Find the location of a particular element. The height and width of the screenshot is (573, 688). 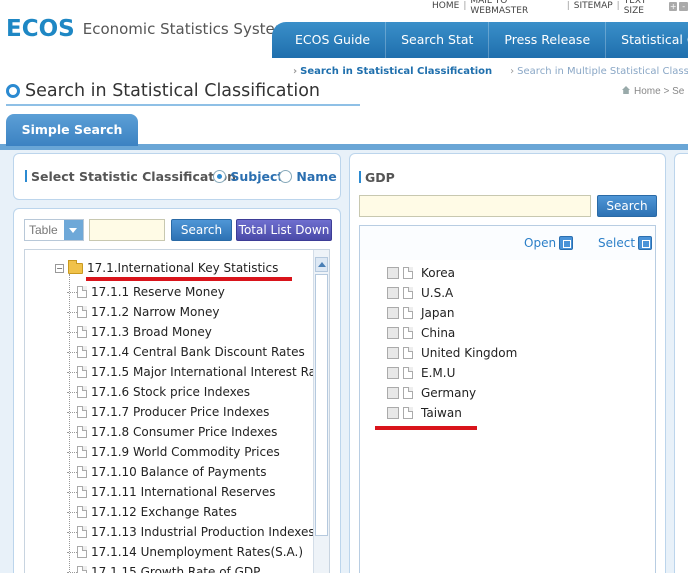

radio-subject: Subject is located at coordinates (248, 176).